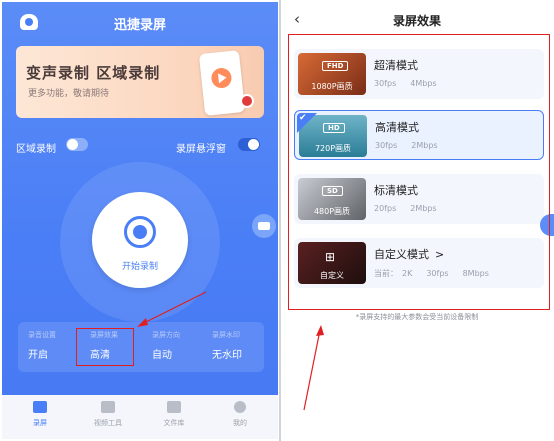  Describe the element at coordinates (230, 351) in the screenshot. I see `annotation-arrows` at that location.